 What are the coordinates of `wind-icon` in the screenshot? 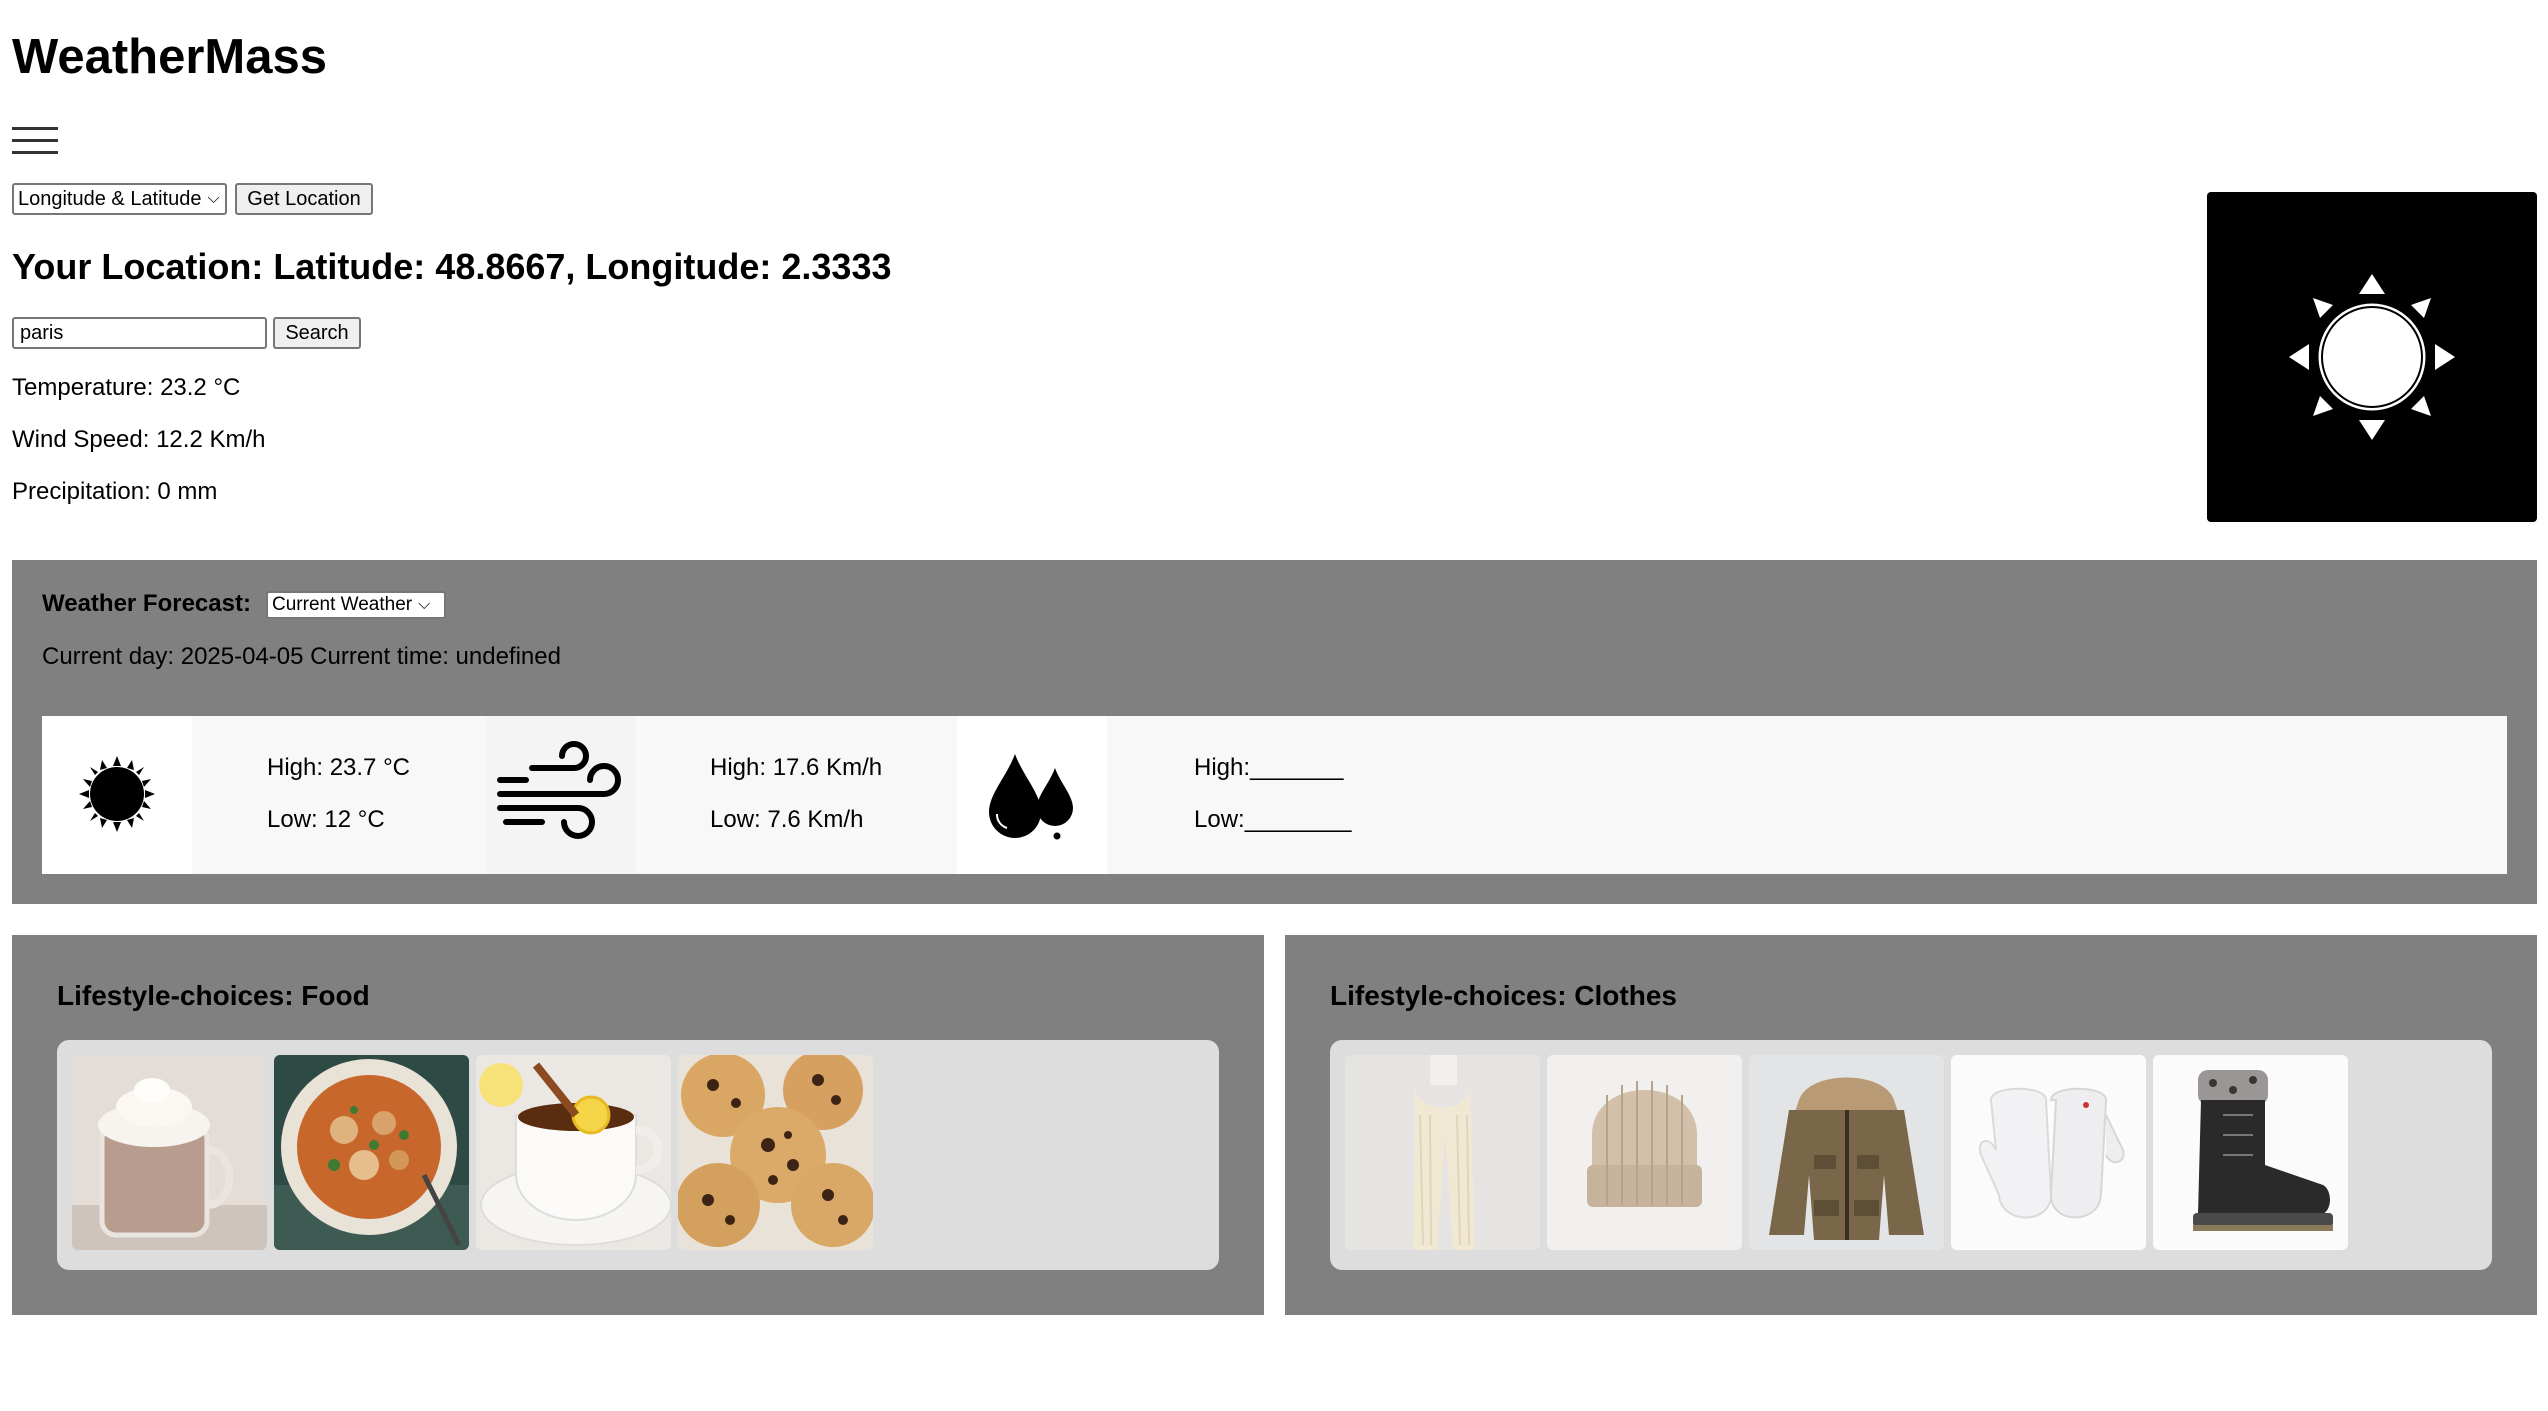 It's located at (559, 790).